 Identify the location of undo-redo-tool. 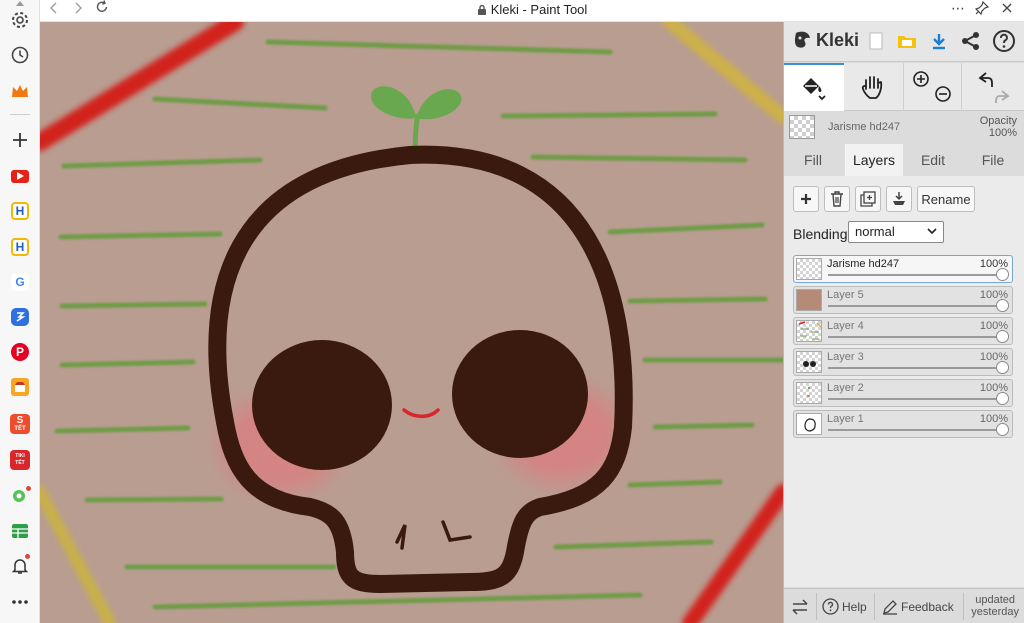
(992, 87).